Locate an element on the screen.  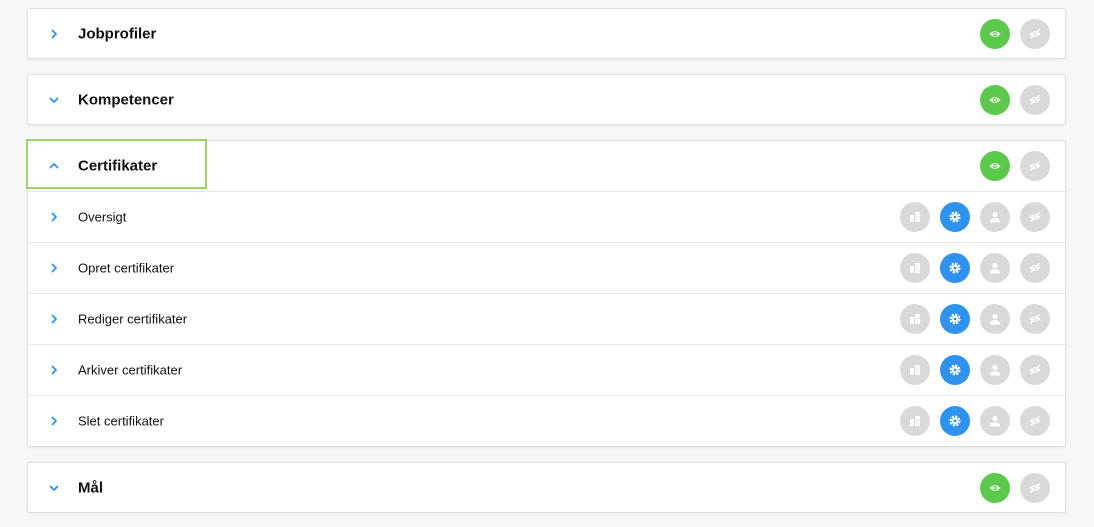
section-title: Mål is located at coordinates (91, 488).